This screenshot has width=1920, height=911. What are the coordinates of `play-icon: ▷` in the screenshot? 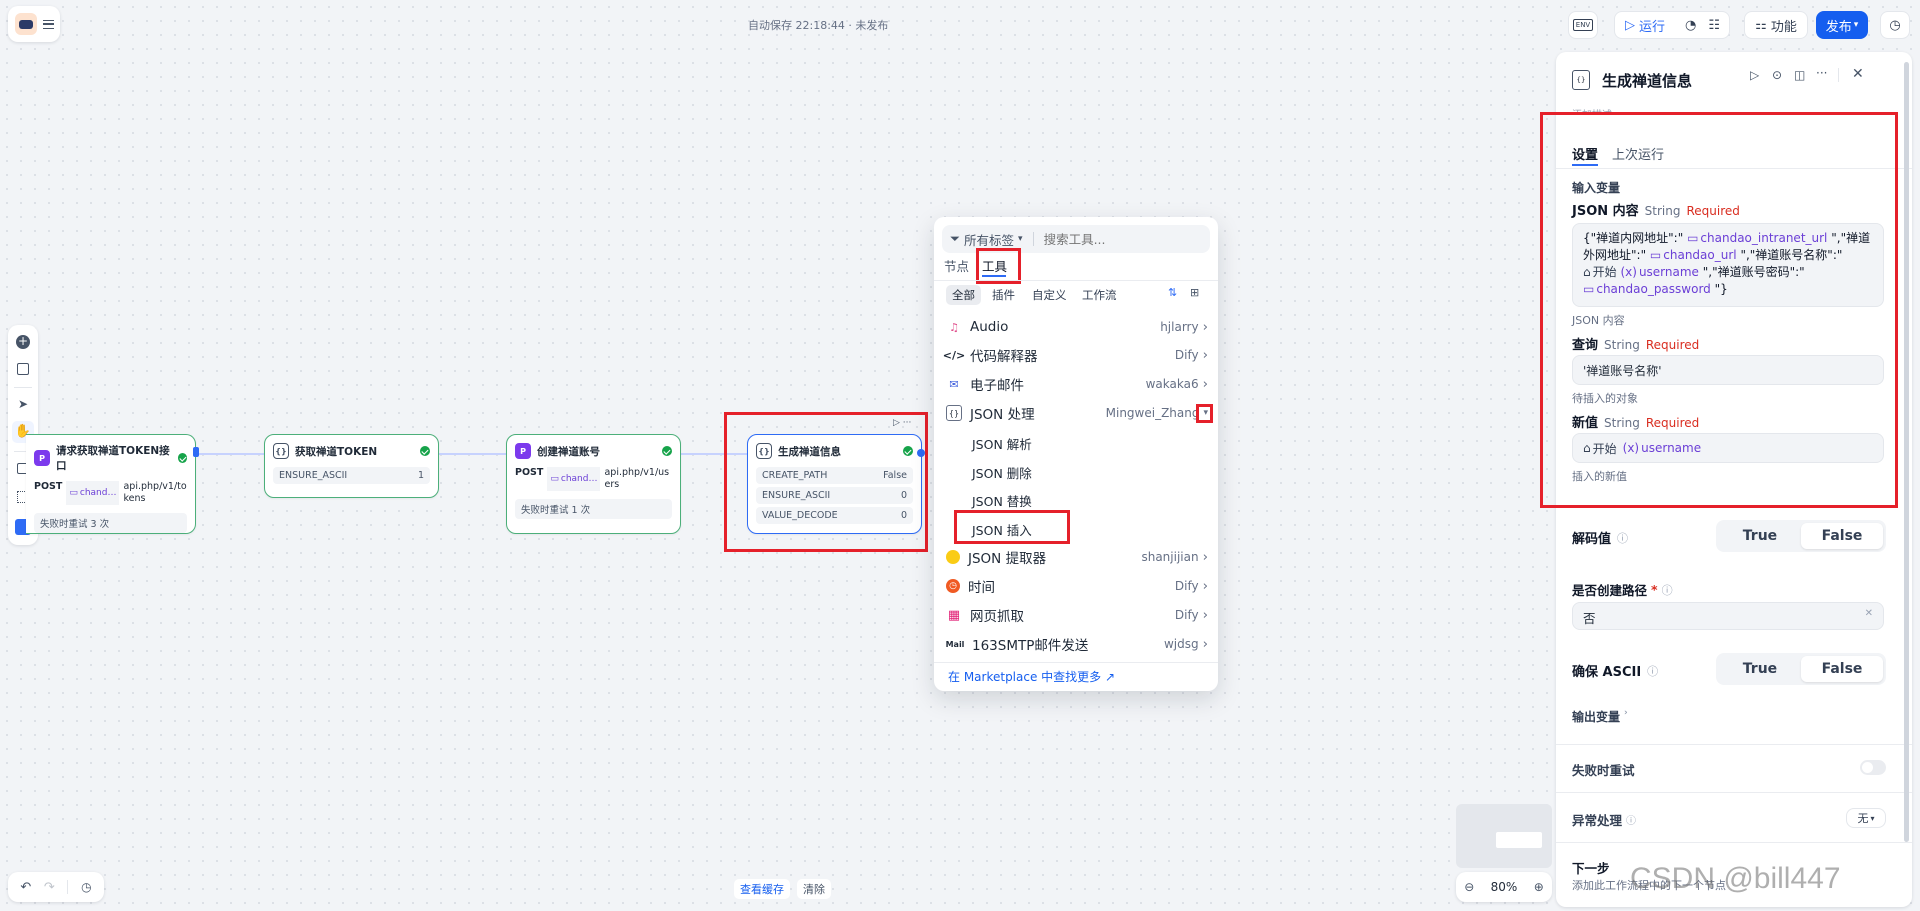 It's located at (1630, 25).